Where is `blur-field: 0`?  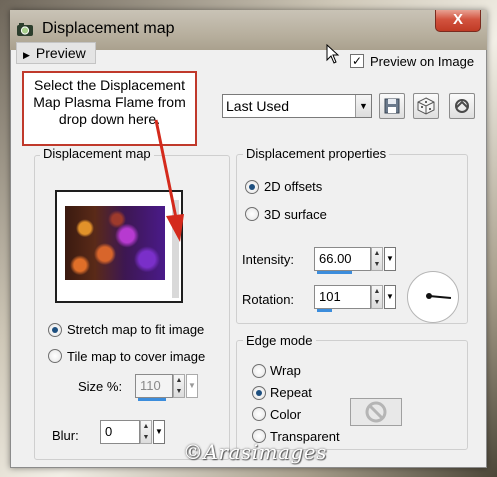 blur-field: 0 is located at coordinates (120, 432).